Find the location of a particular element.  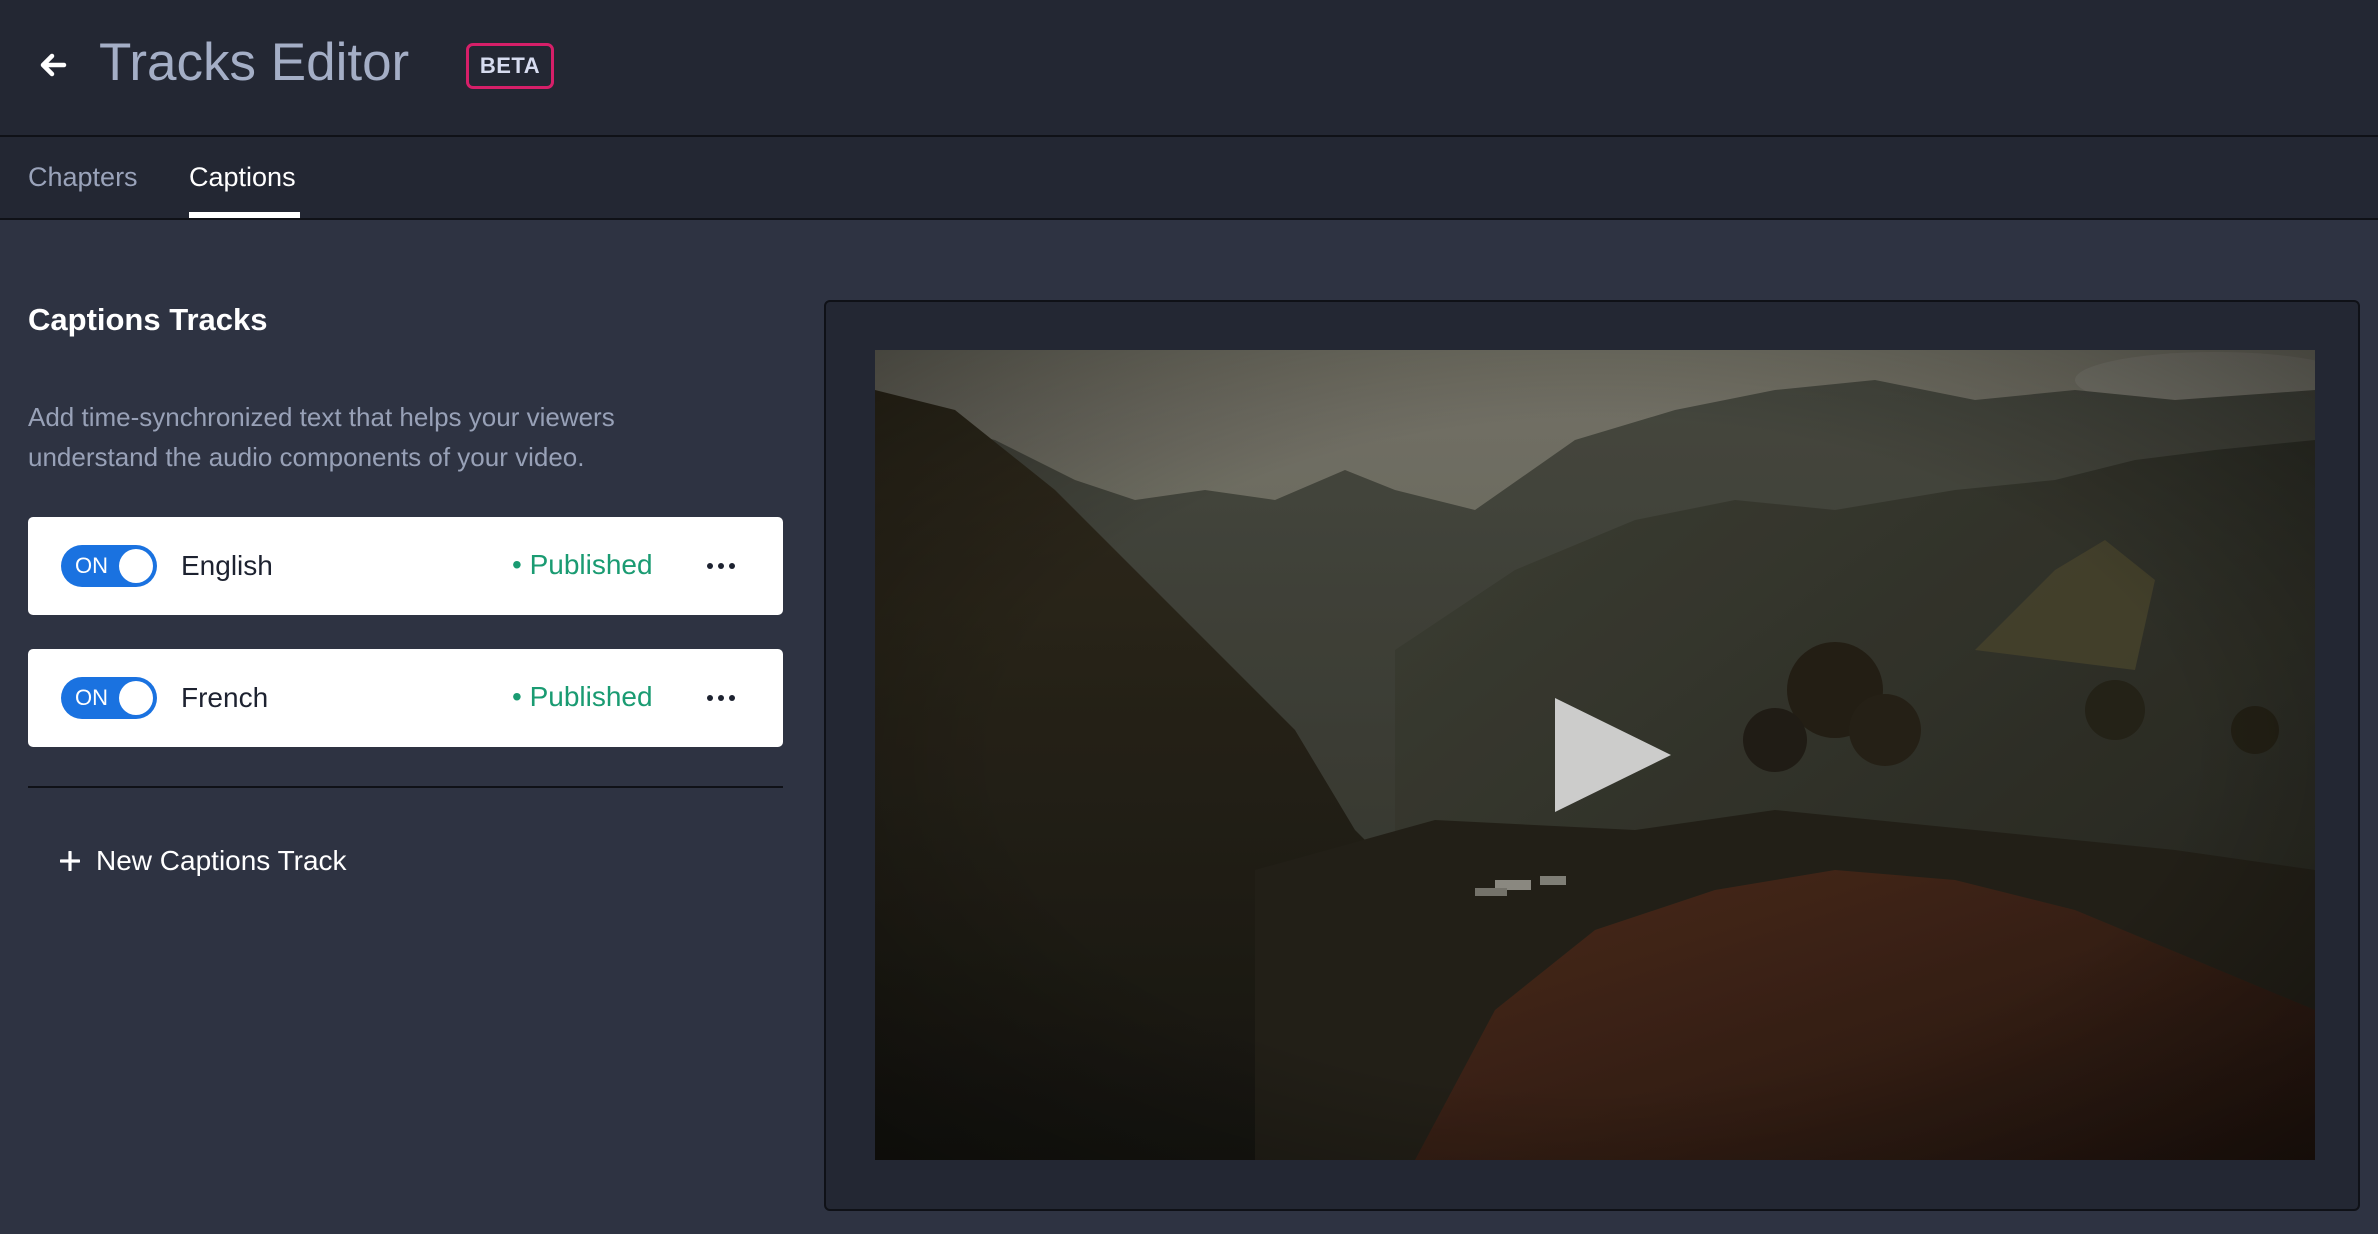

page-title: Tracks Editor is located at coordinates (254, 62).